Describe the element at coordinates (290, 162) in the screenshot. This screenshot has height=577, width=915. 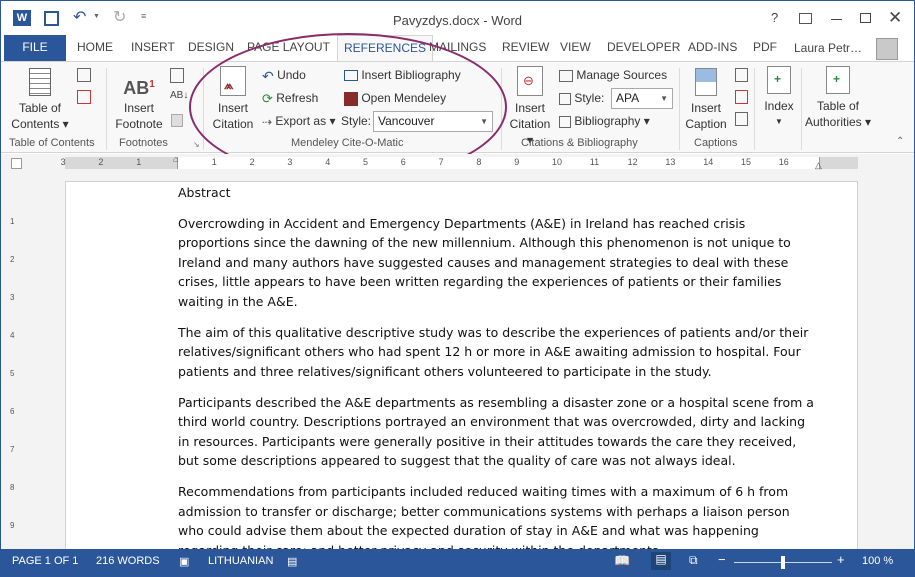
I see `ruler-number: 3` at that location.